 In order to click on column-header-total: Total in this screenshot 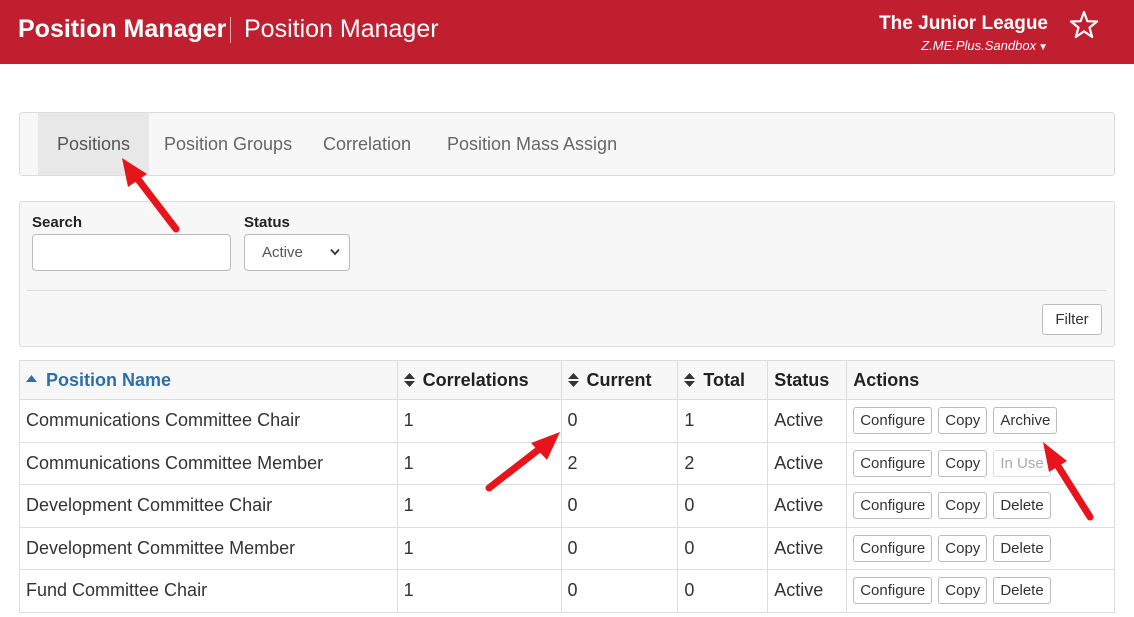, I will do `click(723, 380)`.